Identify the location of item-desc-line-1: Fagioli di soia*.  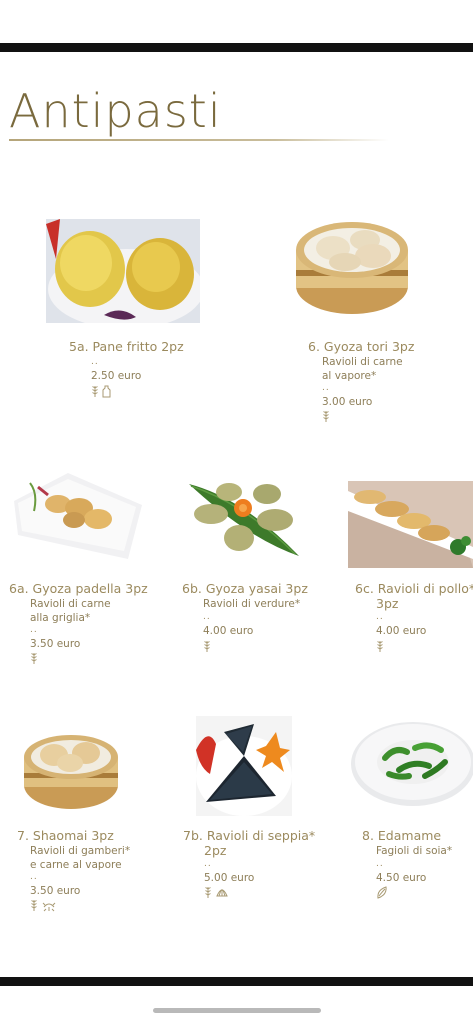
(414, 851).